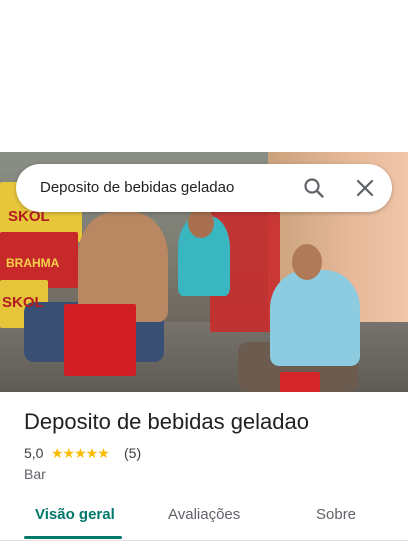 This screenshot has height=544, width=408. I want to click on active-tab-indicator, so click(73, 537).